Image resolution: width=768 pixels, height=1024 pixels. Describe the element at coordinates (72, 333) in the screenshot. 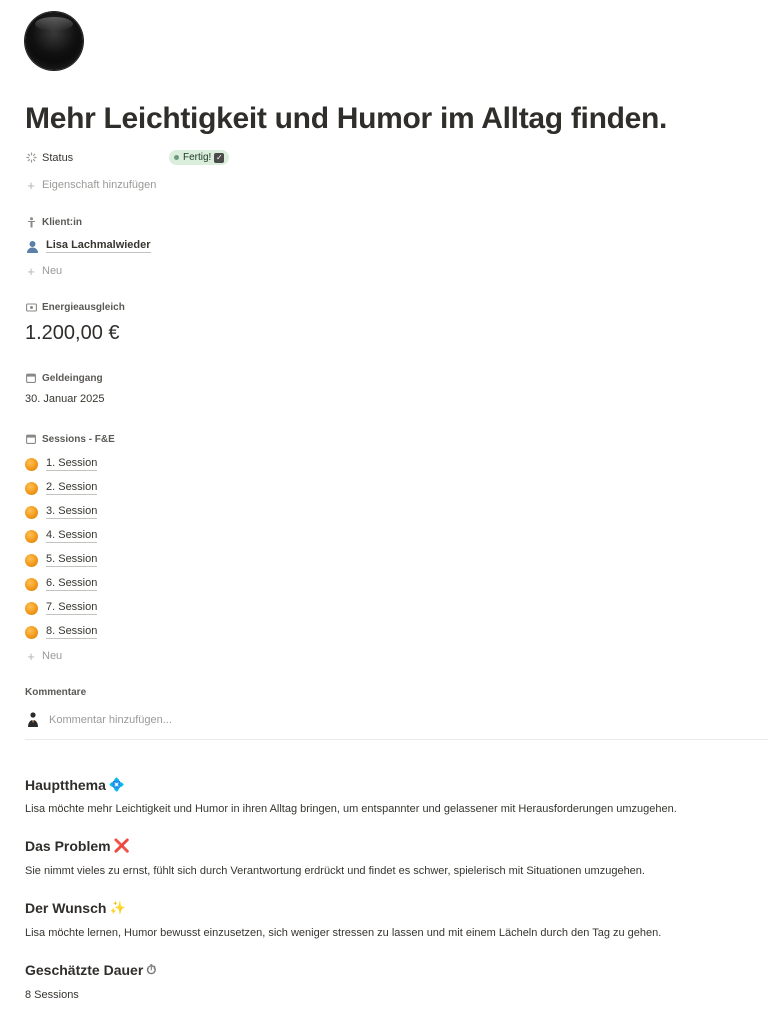

I see `energy-value: 1.200,00 €` at that location.